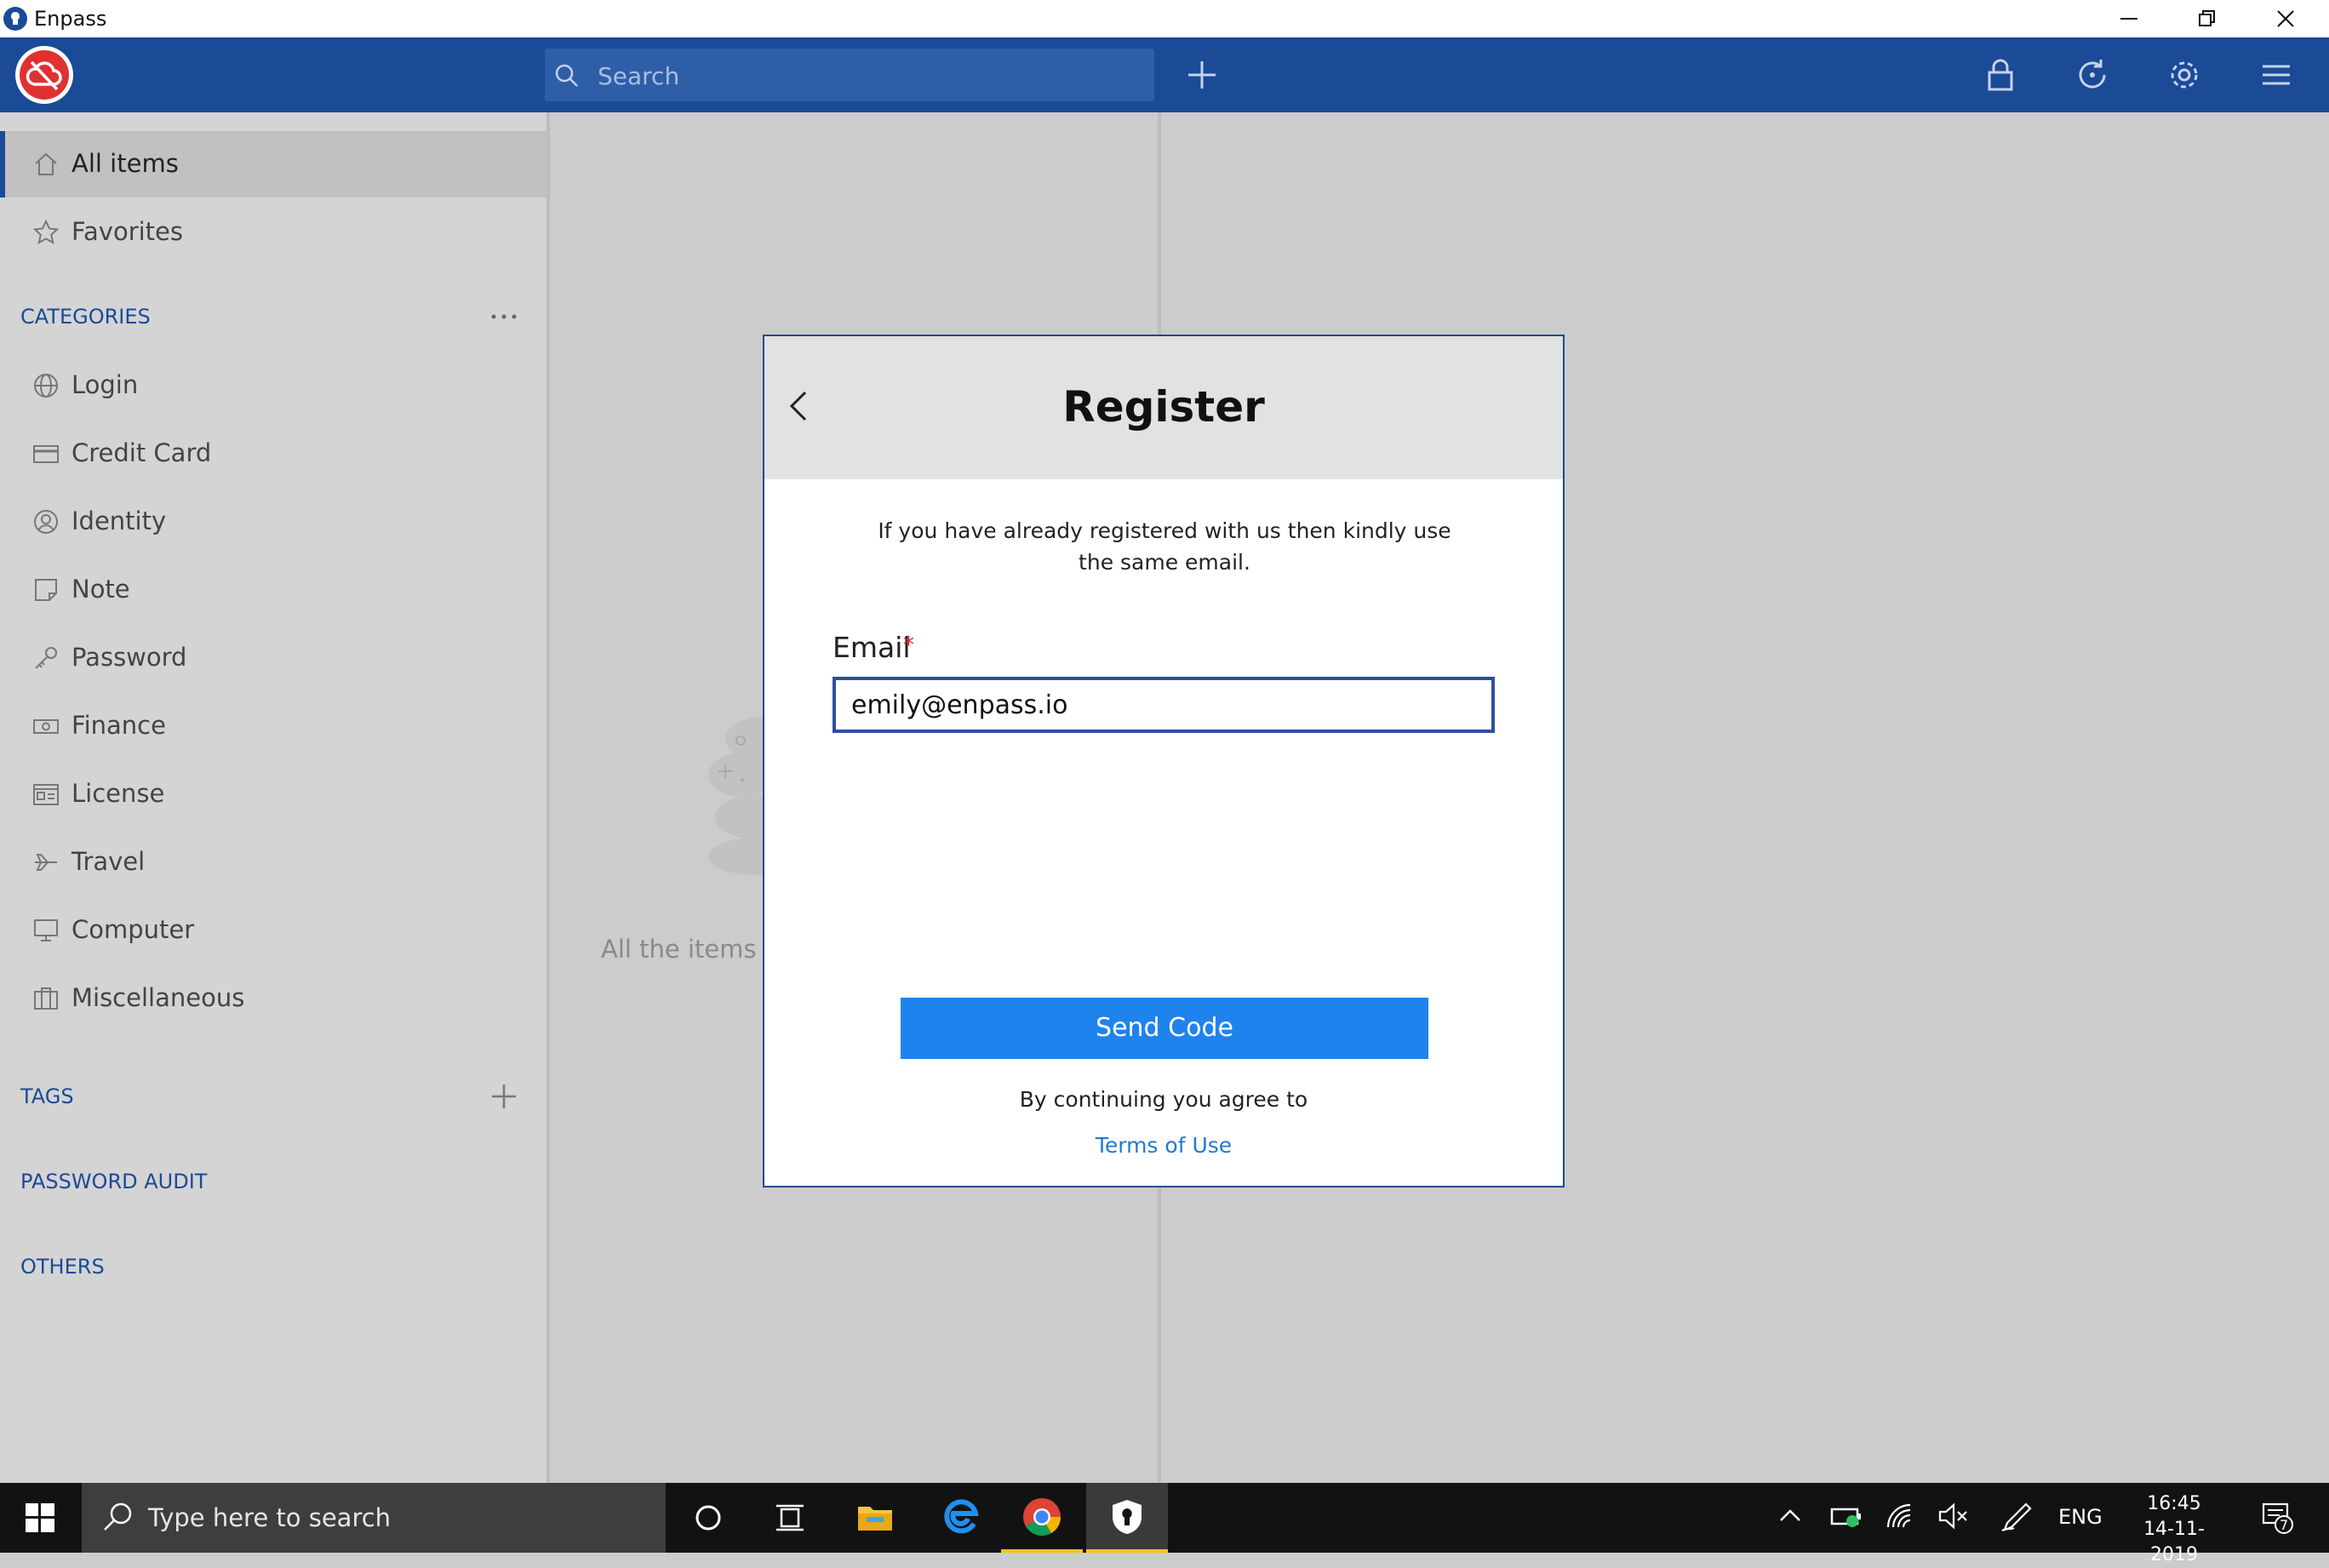 The height and width of the screenshot is (1568, 2329). Describe the element at coordinates (1163, 1099) in the screenshot. I see `agreement-text: By continuing you agree to` at that location.